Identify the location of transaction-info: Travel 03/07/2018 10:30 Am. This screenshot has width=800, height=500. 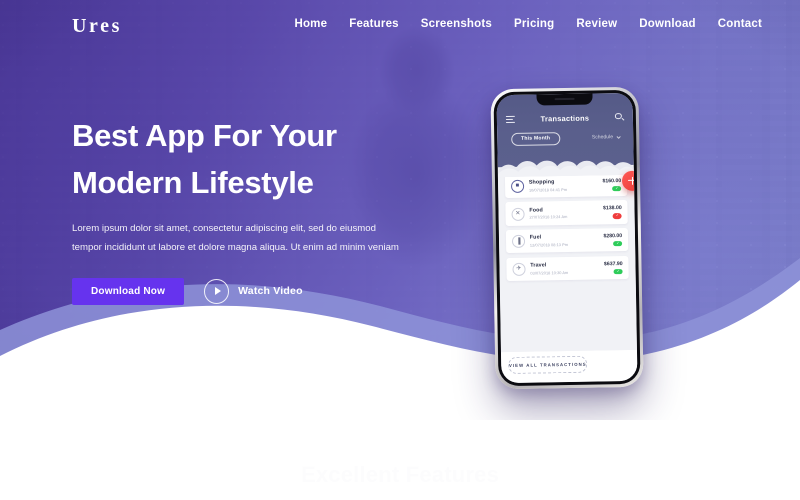
(564, 269).